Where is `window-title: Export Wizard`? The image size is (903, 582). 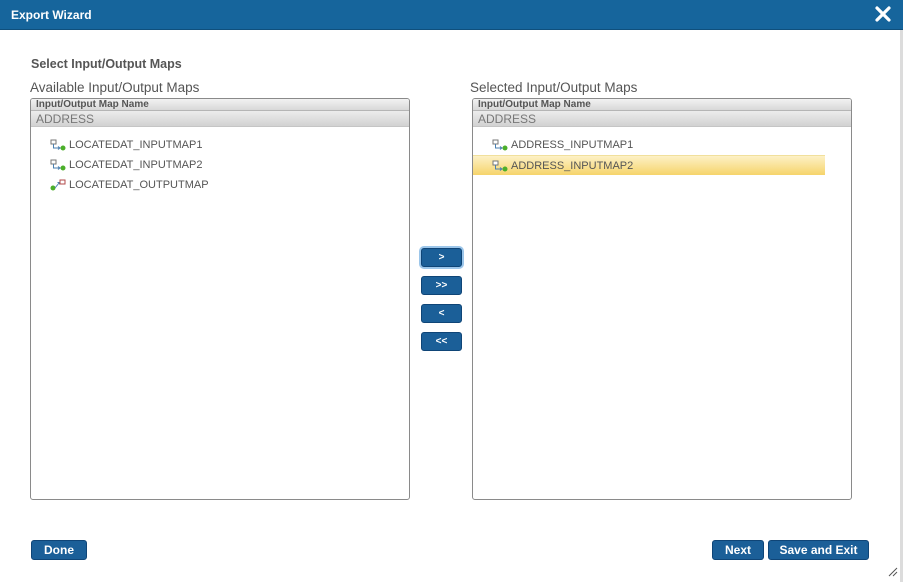
window-title: Export Wizard is located at coordinates (51, 15).